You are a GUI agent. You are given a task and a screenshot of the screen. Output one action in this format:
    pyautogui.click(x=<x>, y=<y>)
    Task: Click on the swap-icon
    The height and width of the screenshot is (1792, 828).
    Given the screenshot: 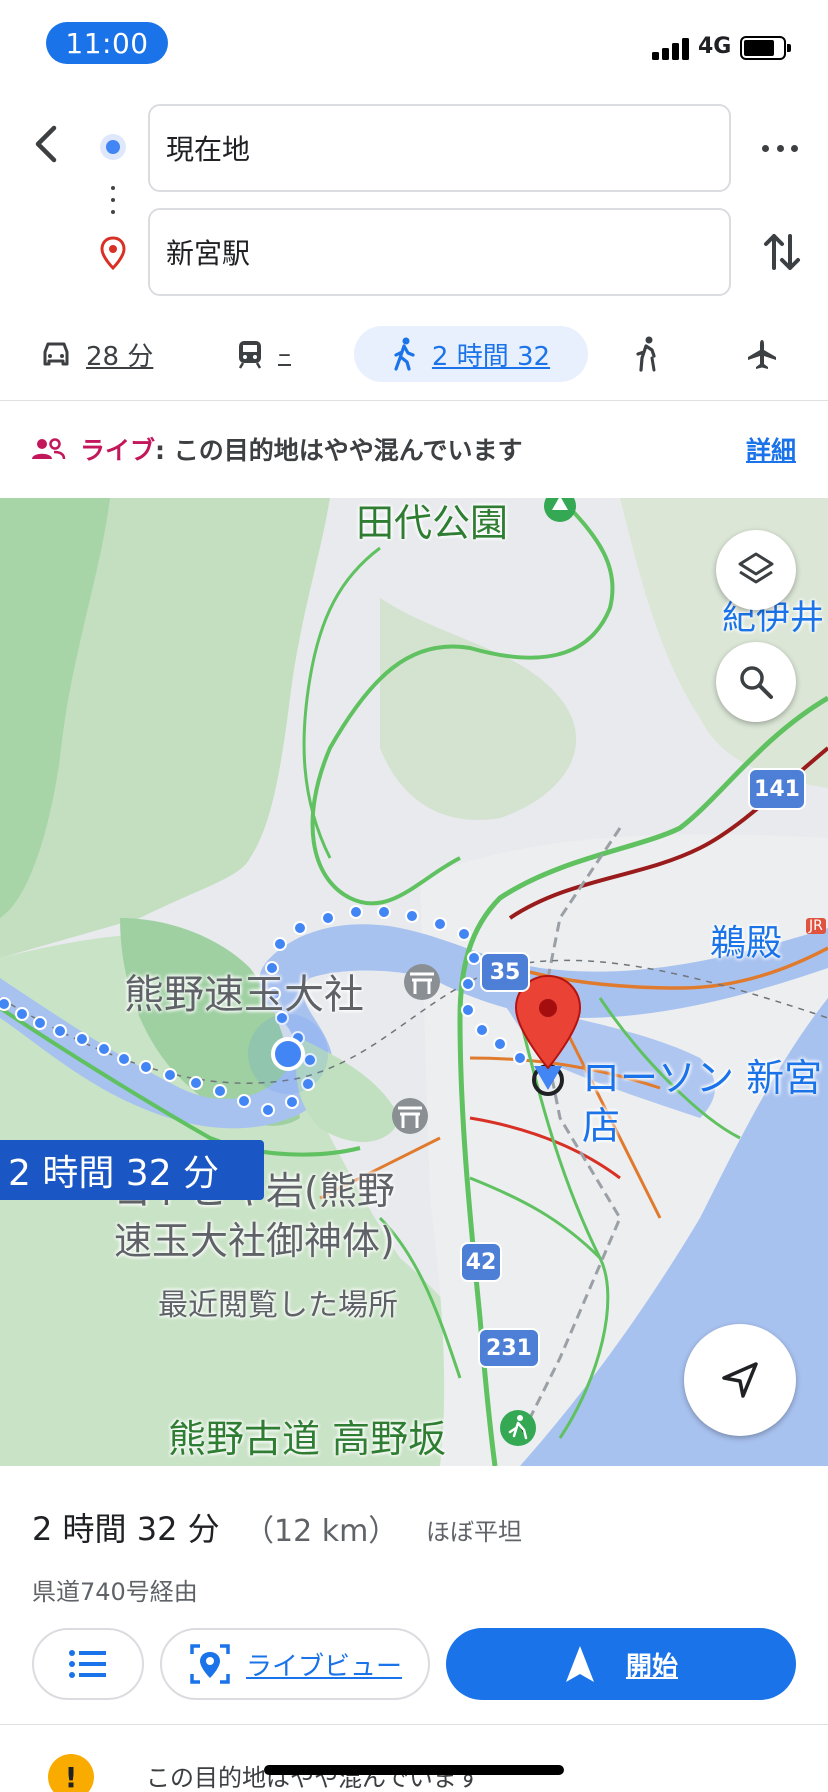 What is the action you would take?
    pyautogui.click(x=782, y=252)
    